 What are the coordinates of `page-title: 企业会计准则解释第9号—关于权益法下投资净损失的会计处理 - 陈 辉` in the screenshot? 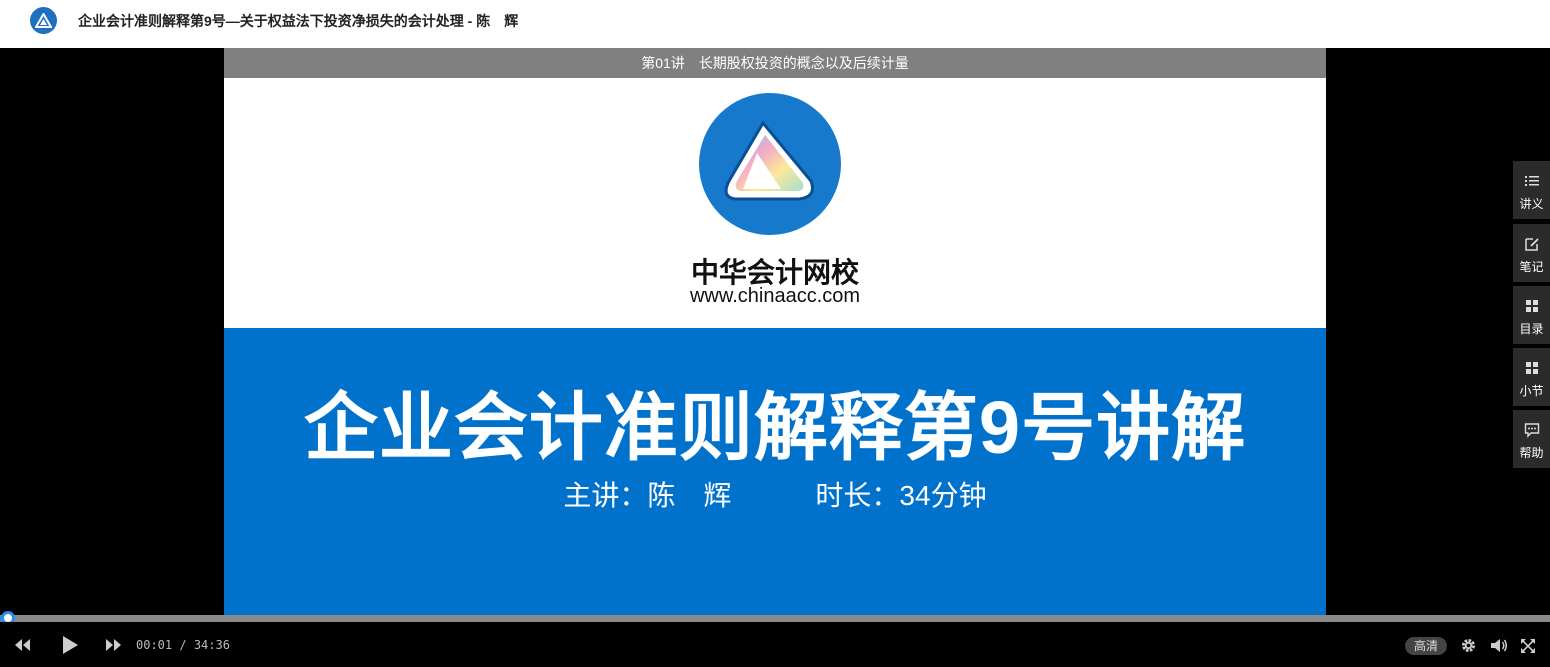 It's located at (298, 21).